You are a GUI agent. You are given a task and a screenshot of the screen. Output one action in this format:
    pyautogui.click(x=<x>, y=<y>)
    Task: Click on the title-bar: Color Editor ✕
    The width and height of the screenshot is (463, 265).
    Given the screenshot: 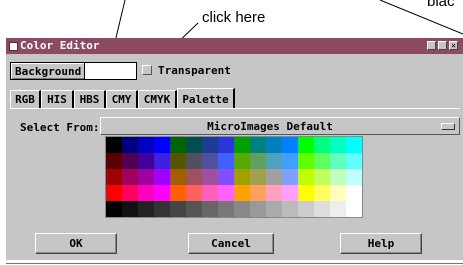 What is the action you would take?
    pyautogui.click(x=234, y=46)
    